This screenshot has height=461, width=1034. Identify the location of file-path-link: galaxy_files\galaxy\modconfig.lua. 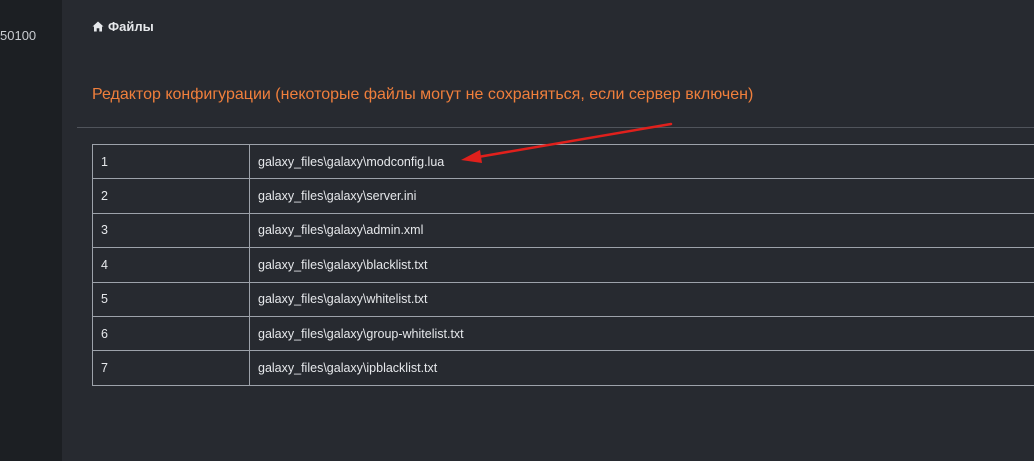
(641, 161).